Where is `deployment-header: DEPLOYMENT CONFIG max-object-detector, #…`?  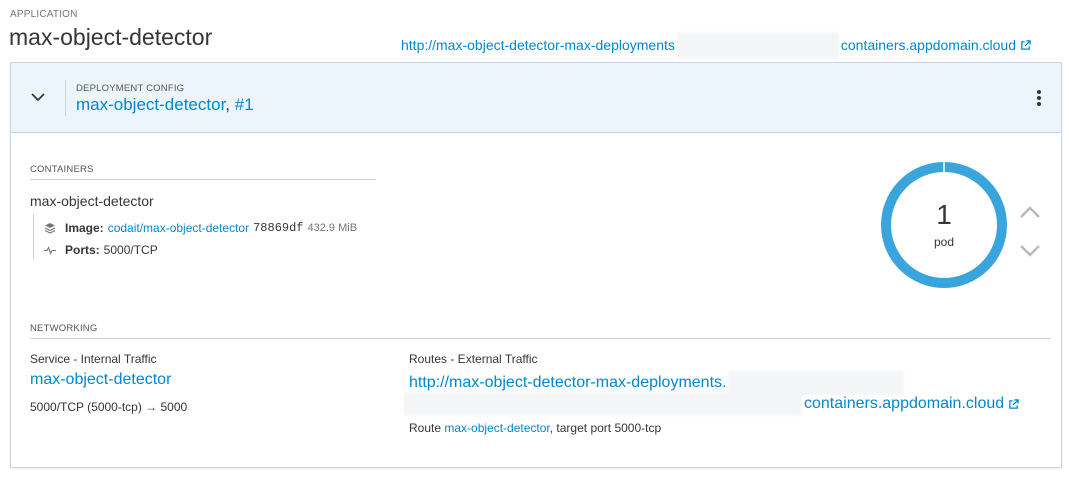
deployment-header: DEPLOYMENT CONFIG max-object-detector, #… is located at coordinates (536, 98).